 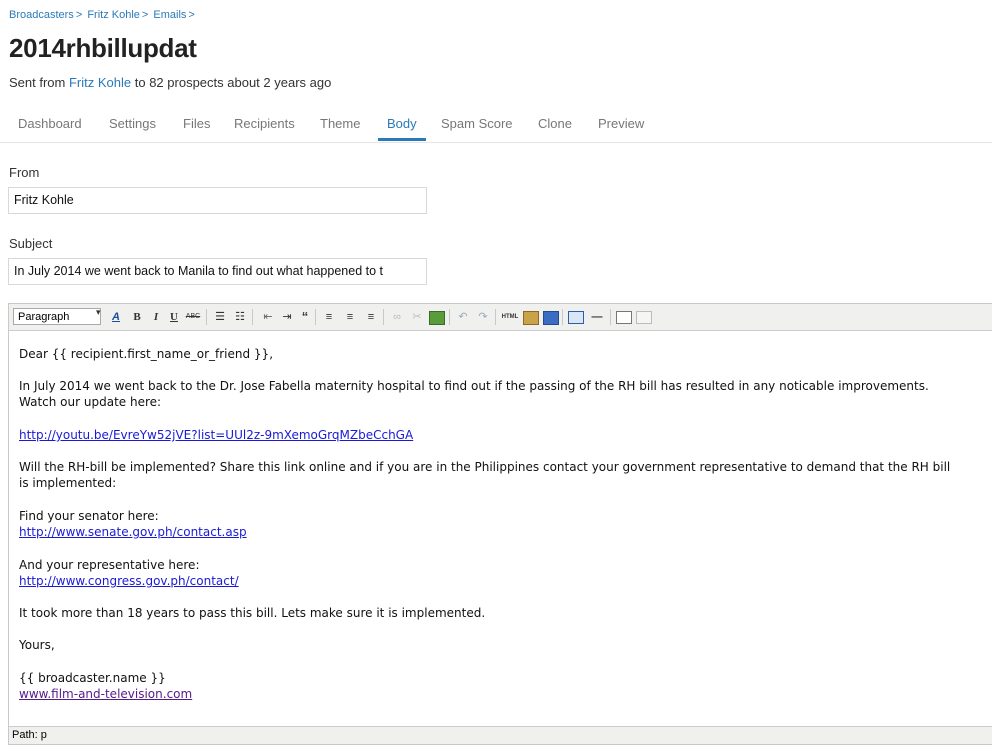 What do you see at coordinates (103, 48) in the screenshot?
I see `page-title: 2014rhbillupdat` at bounding box center [103, 48].